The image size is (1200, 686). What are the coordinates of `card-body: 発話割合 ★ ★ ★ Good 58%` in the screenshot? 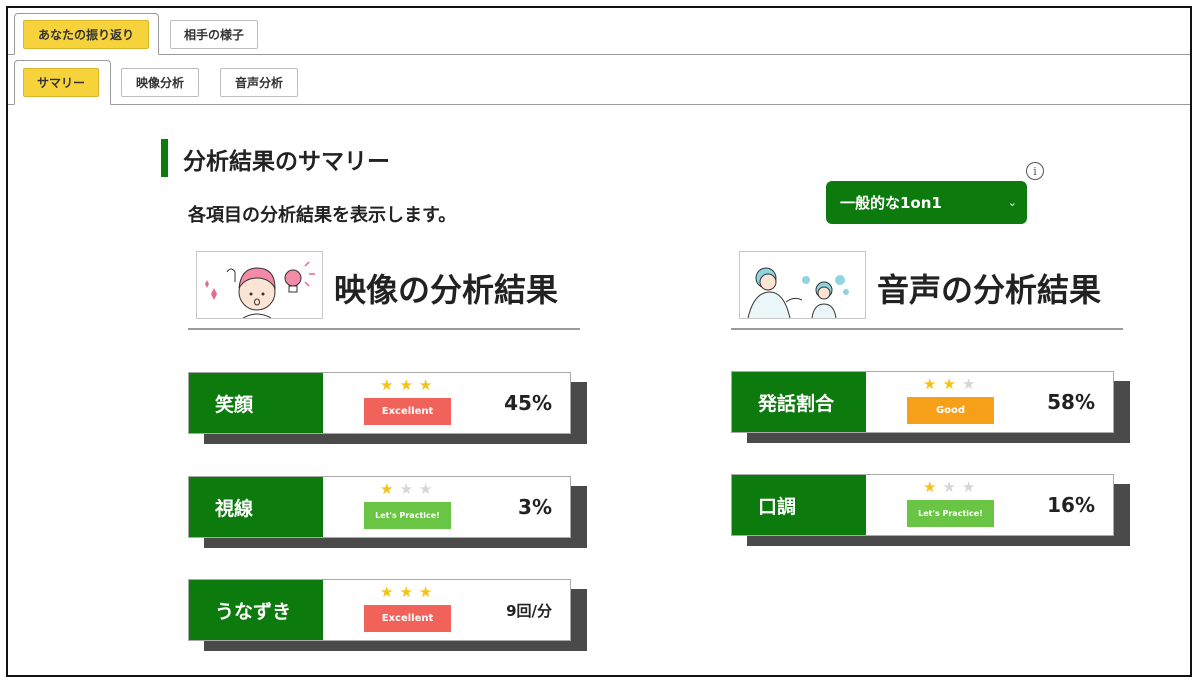 It's located at (922, 402).